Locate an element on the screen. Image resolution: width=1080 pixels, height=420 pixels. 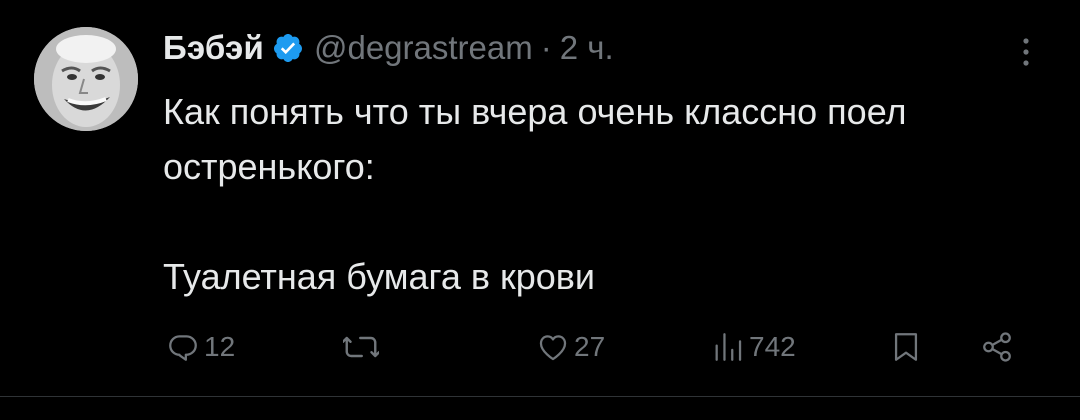
verified-badge-icon is located at coordinates (288, 48).